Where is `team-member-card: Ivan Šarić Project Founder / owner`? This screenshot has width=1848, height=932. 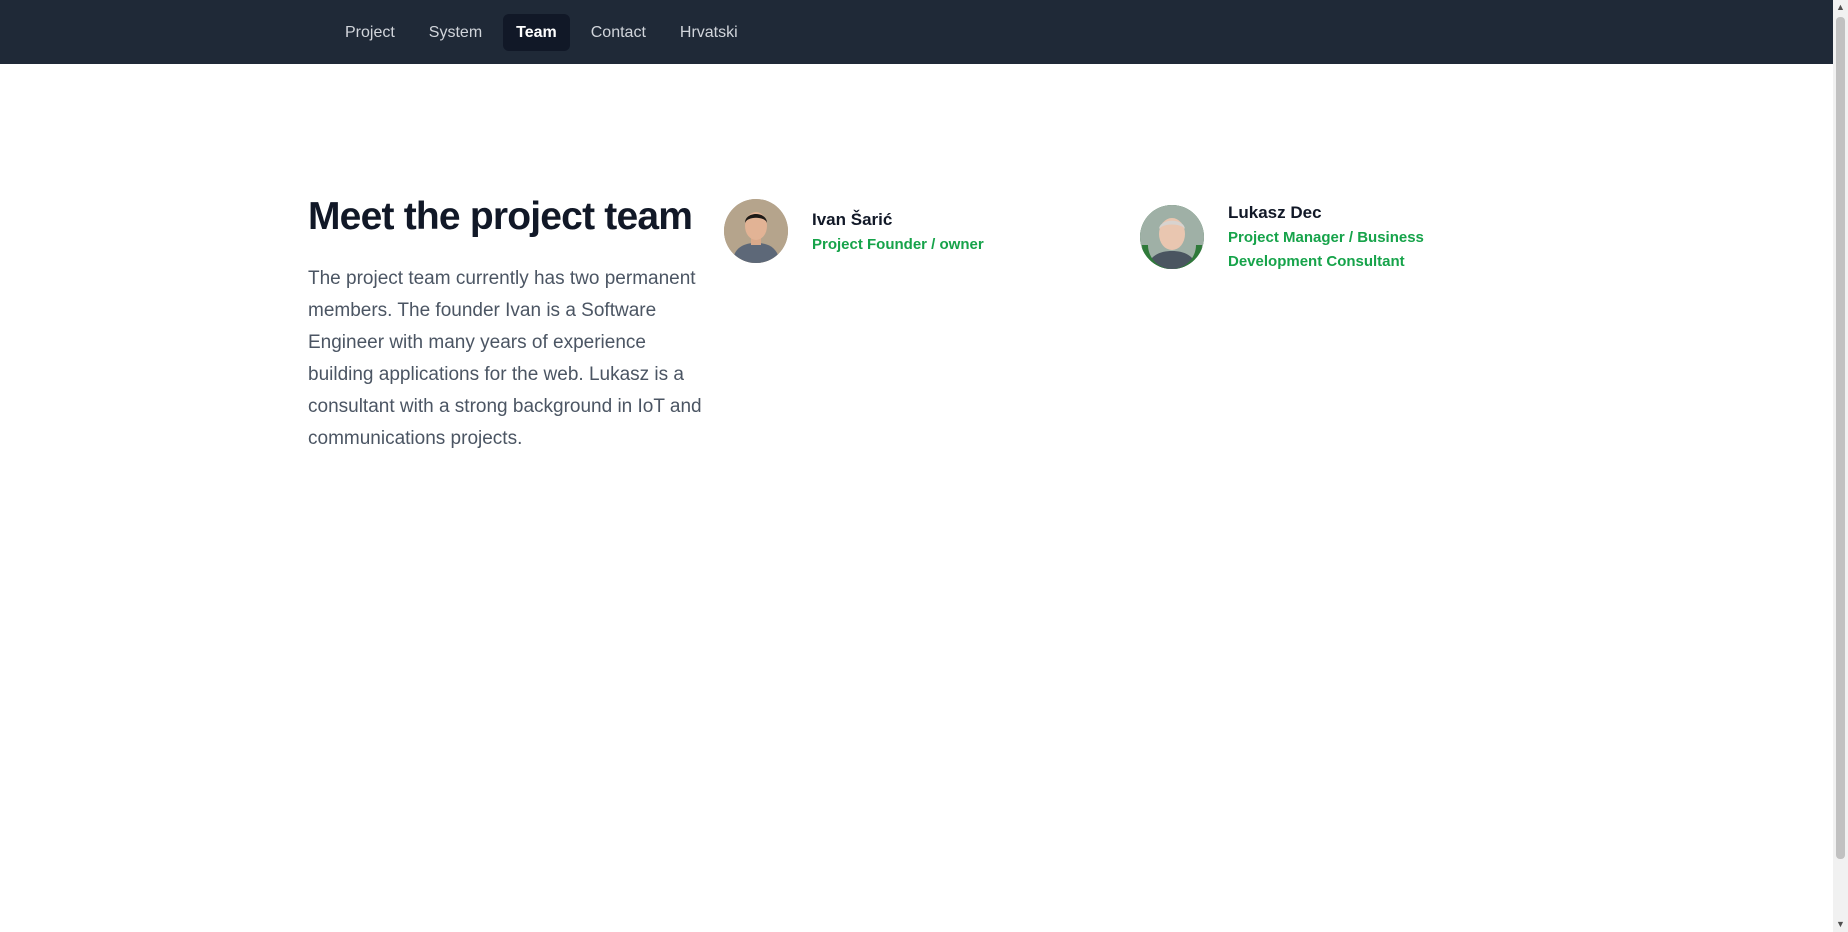 team-member-card: Ivan Šarić Project Founder / owner is located at coordinates (854, 231).